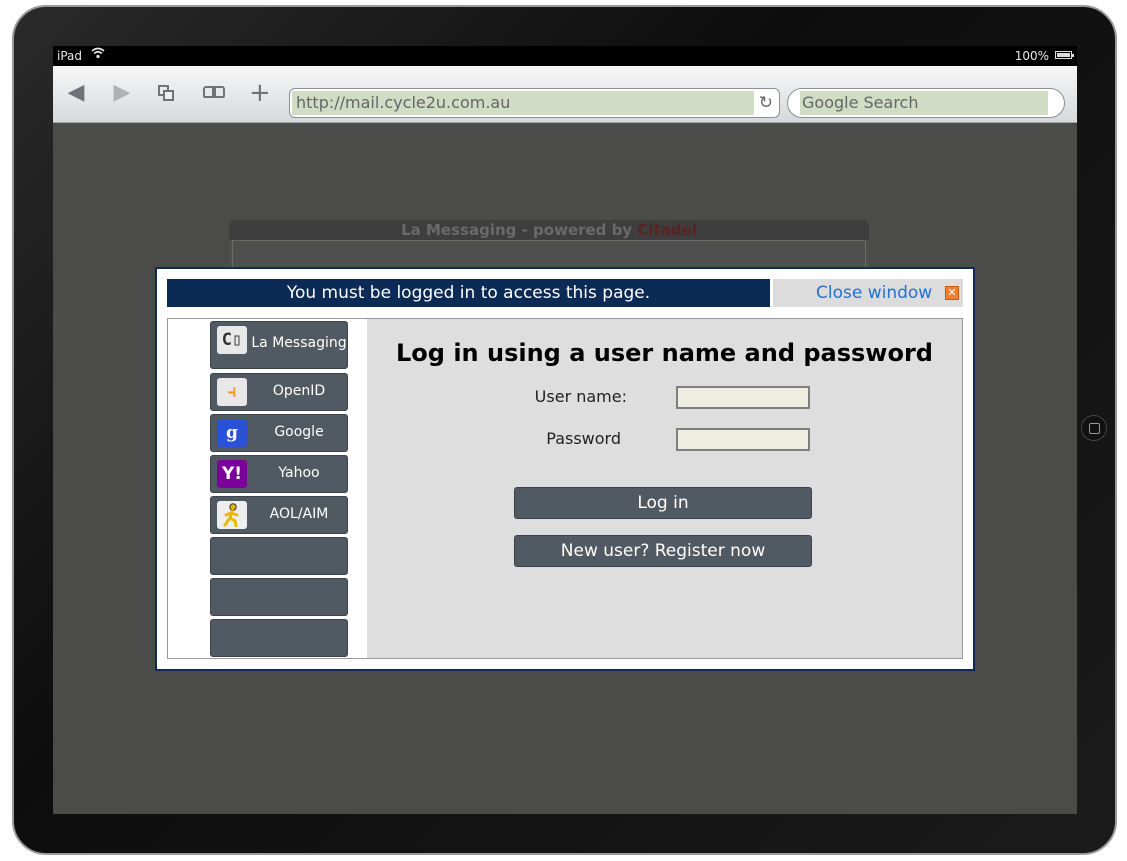  I want to click on address-bar: http://mail.cycle2u.com.au ↻, so click(534, 103).